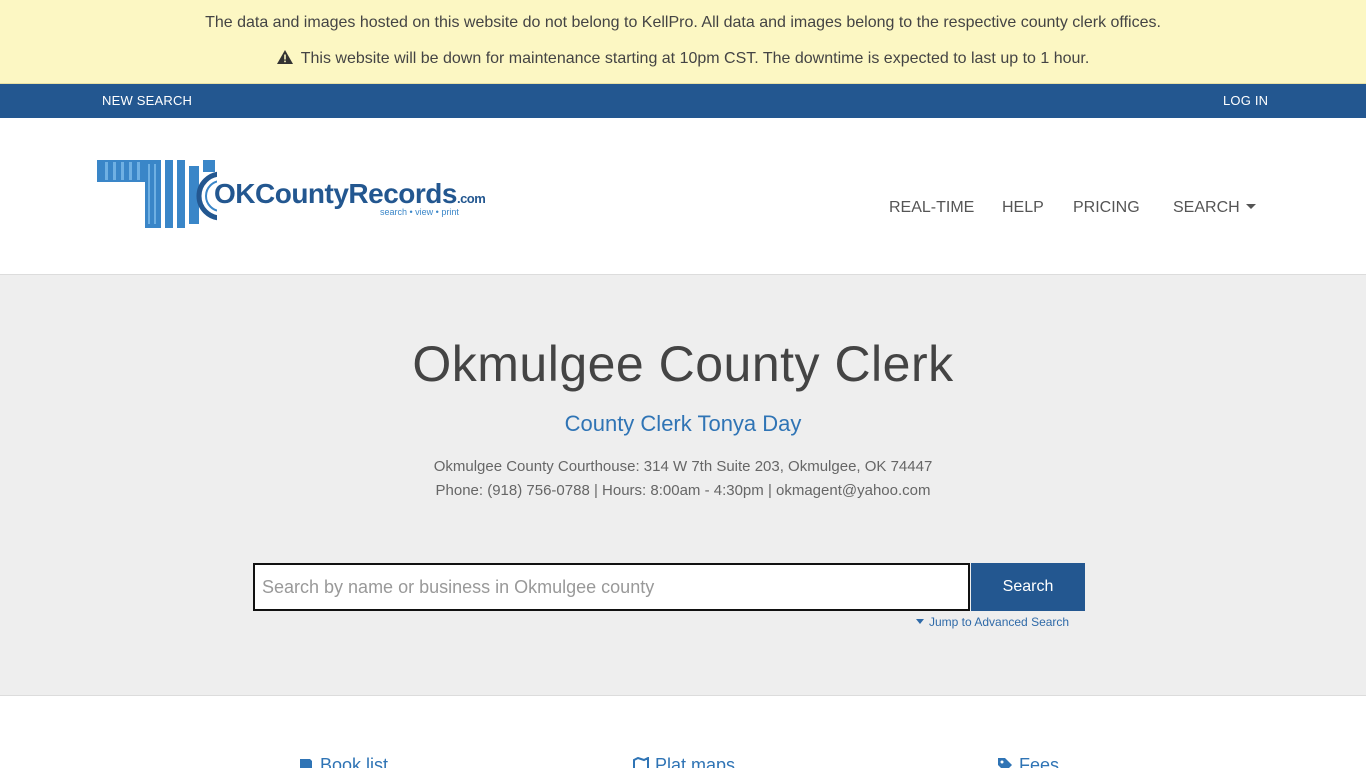 This screenshot has width=1366, height=768. Describe the element at coordinates (171, 194) in the screenshot. I see `oklahoma-map-icon` at that location.